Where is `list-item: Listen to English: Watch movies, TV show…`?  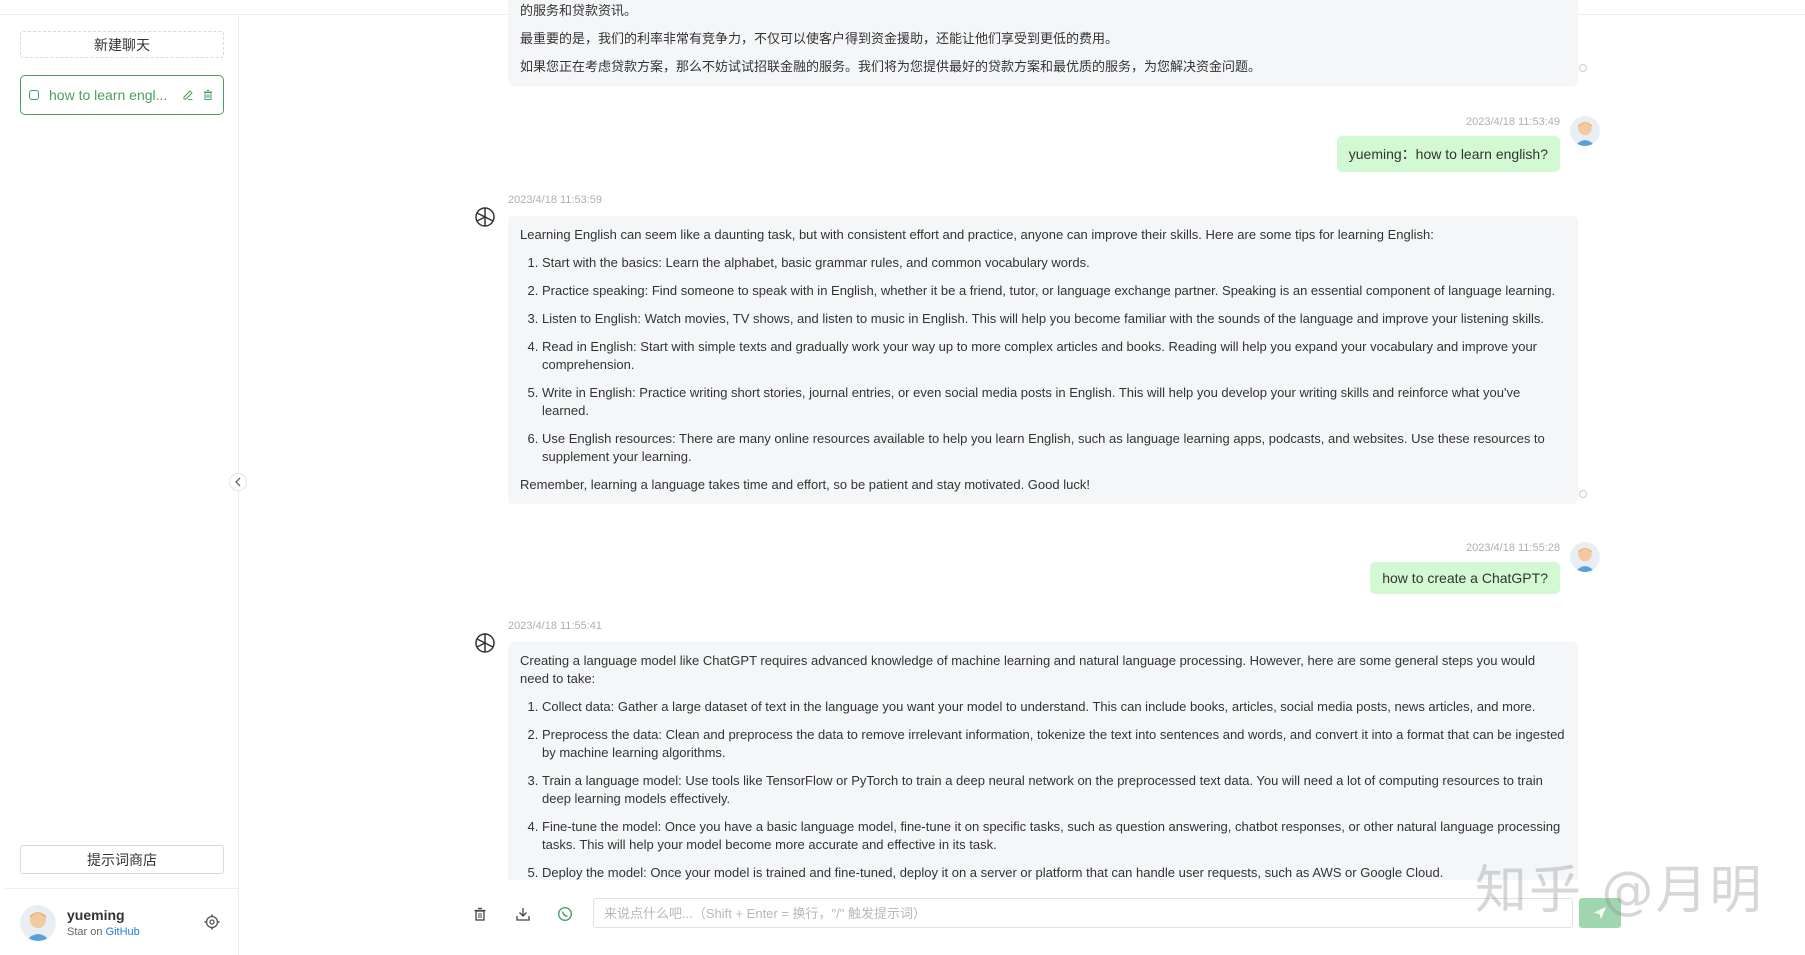
list-item: Listen to English: Watch movies, TV show… is located at coordinates (1054, 319).